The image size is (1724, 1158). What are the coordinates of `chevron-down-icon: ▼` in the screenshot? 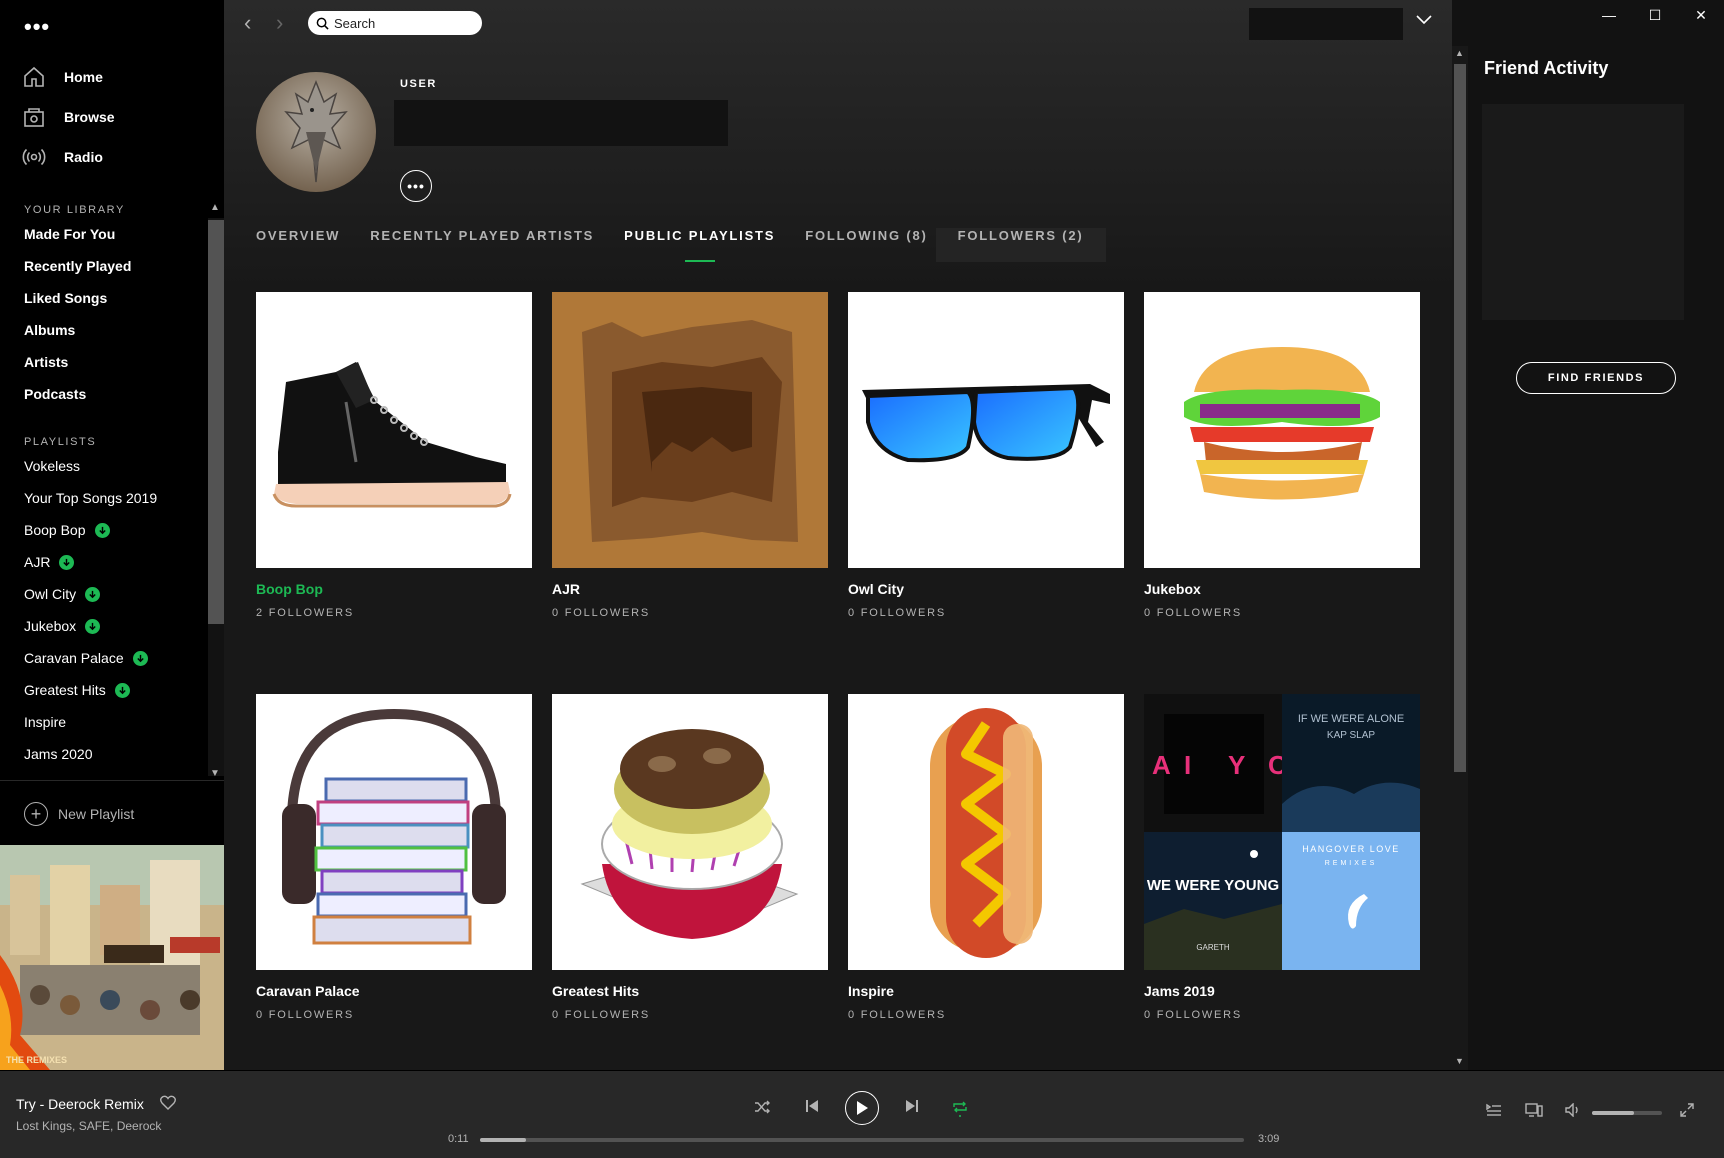 It's located at (215, 773).